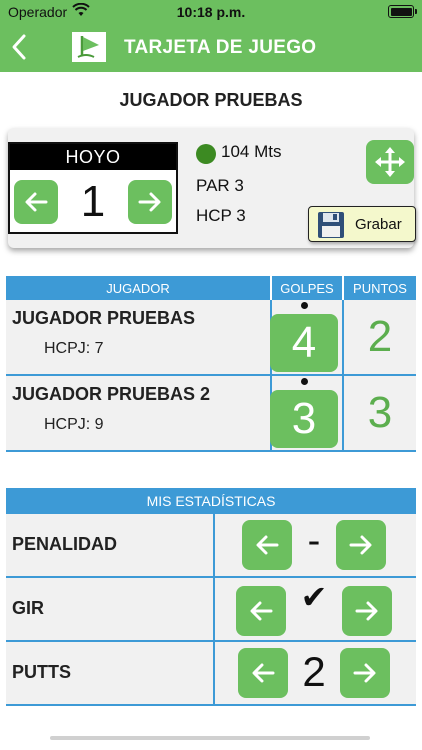 Image resolution: width=422 pixels, height=750 pixels. I want to click on player-hcpj: HCPJ: 7, so click(74, 348).